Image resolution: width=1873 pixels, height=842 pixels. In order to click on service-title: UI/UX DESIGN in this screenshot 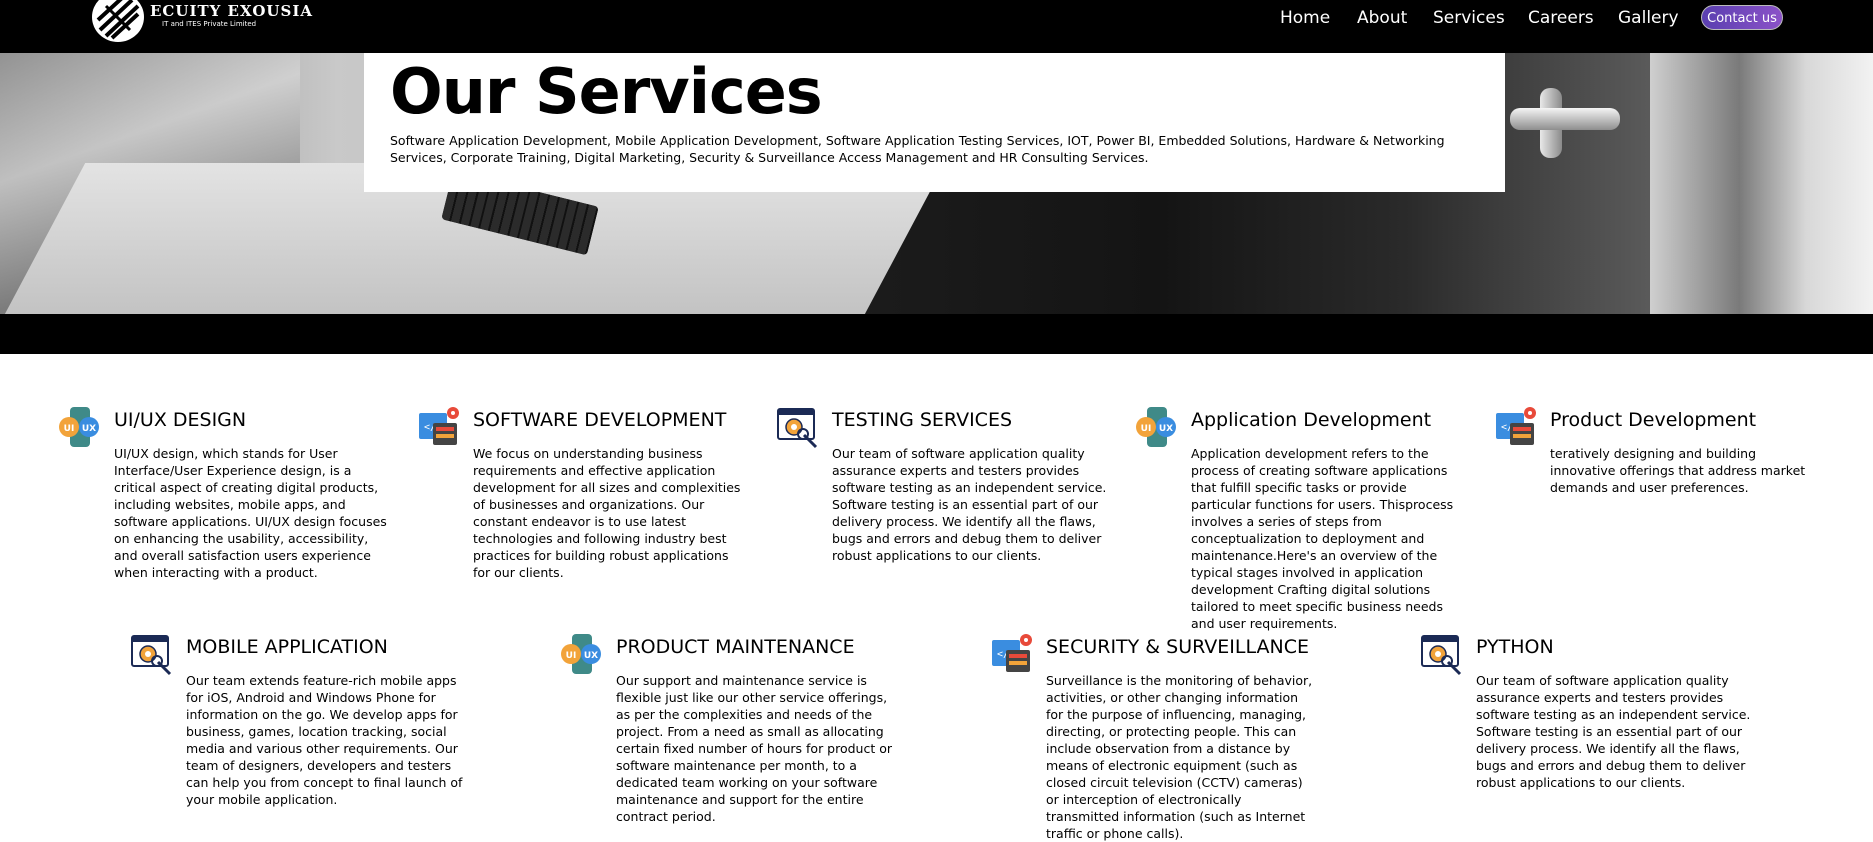, I will do `click(180, 420)`.